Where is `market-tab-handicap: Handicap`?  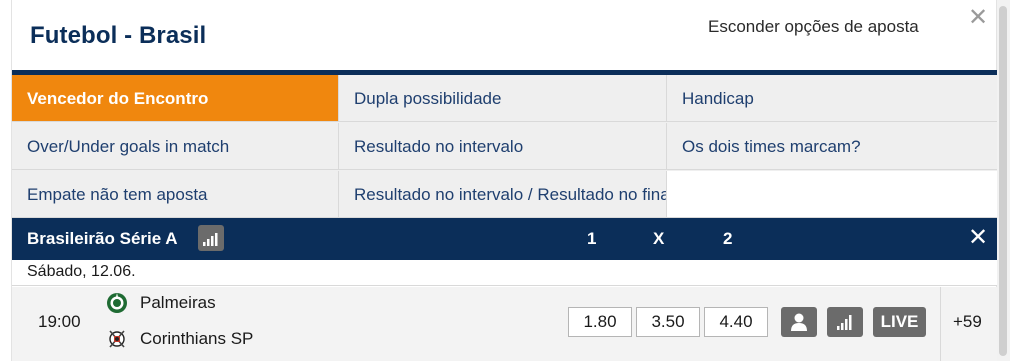
market-tab-handicap: Handicap is located at coordinates (832, 98).